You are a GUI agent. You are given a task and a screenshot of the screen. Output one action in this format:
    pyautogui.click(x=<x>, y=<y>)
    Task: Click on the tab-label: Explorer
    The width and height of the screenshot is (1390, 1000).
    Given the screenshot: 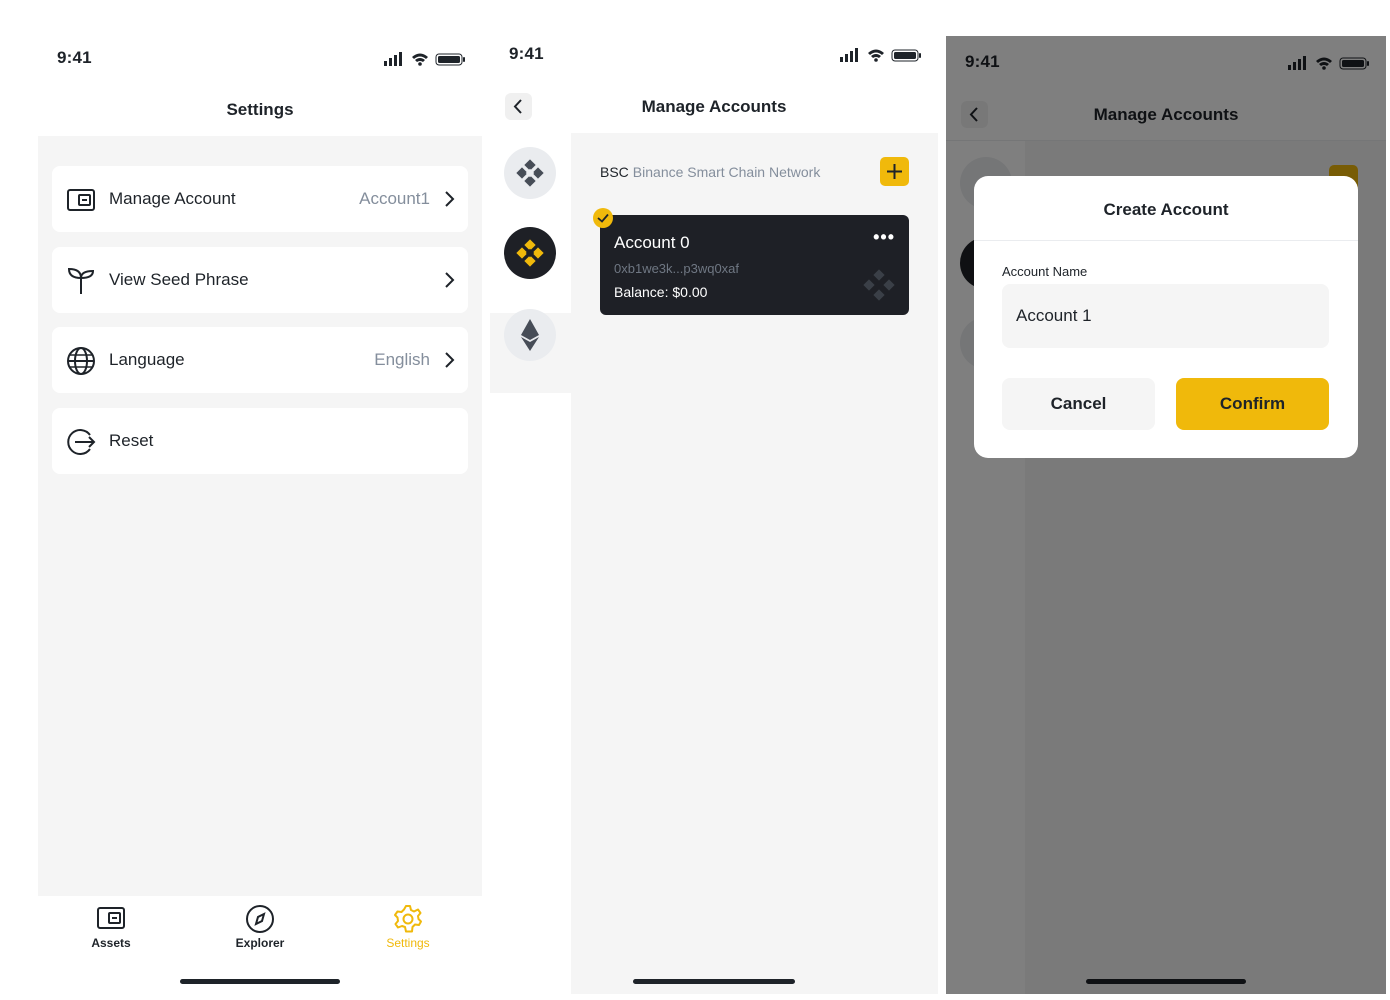 What is the action you would take?
    pyautogui.click(x=260, y=943)
    